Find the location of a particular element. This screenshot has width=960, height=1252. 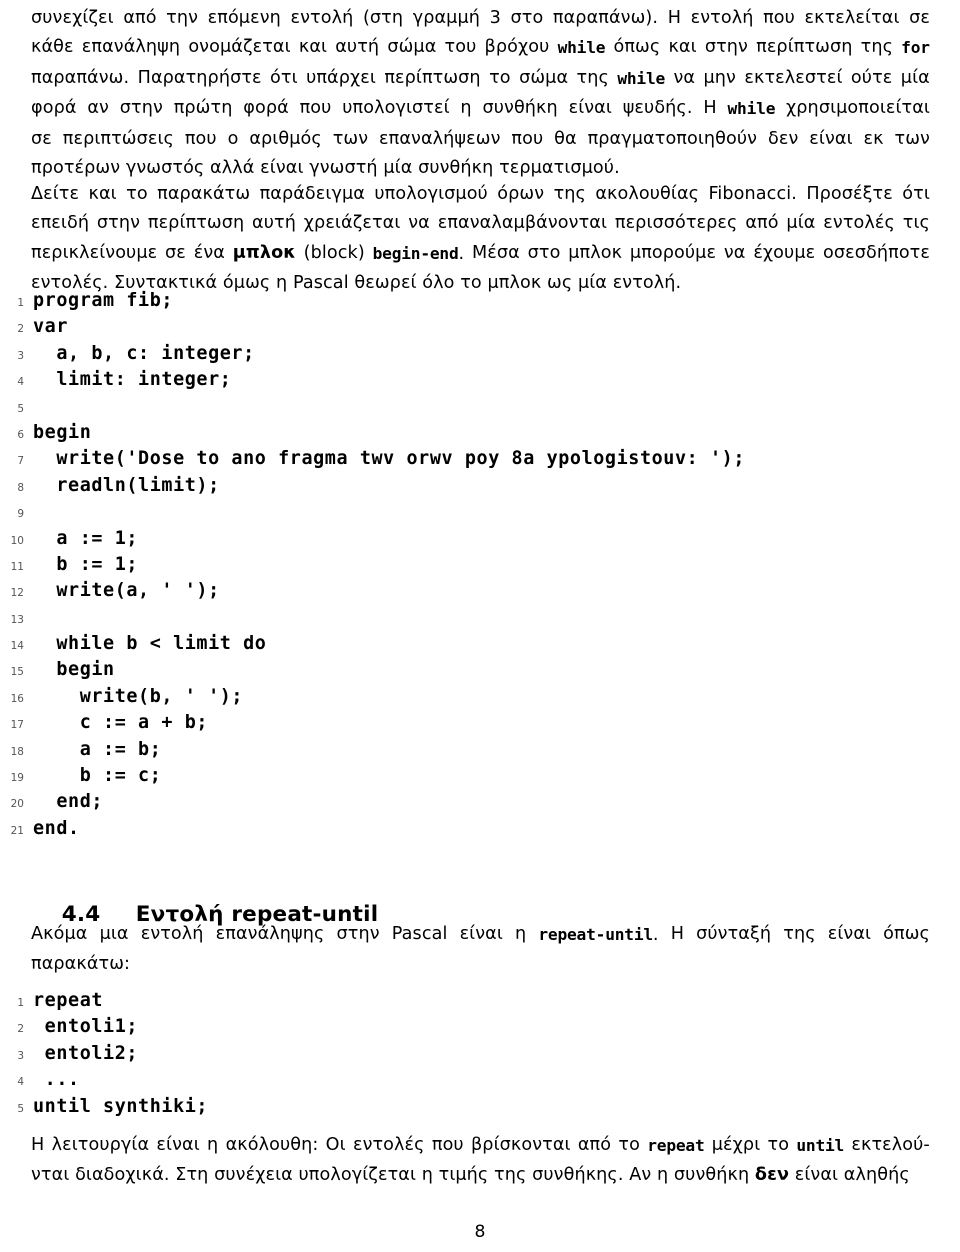

text-run: η is located at coordinates (521, 934).